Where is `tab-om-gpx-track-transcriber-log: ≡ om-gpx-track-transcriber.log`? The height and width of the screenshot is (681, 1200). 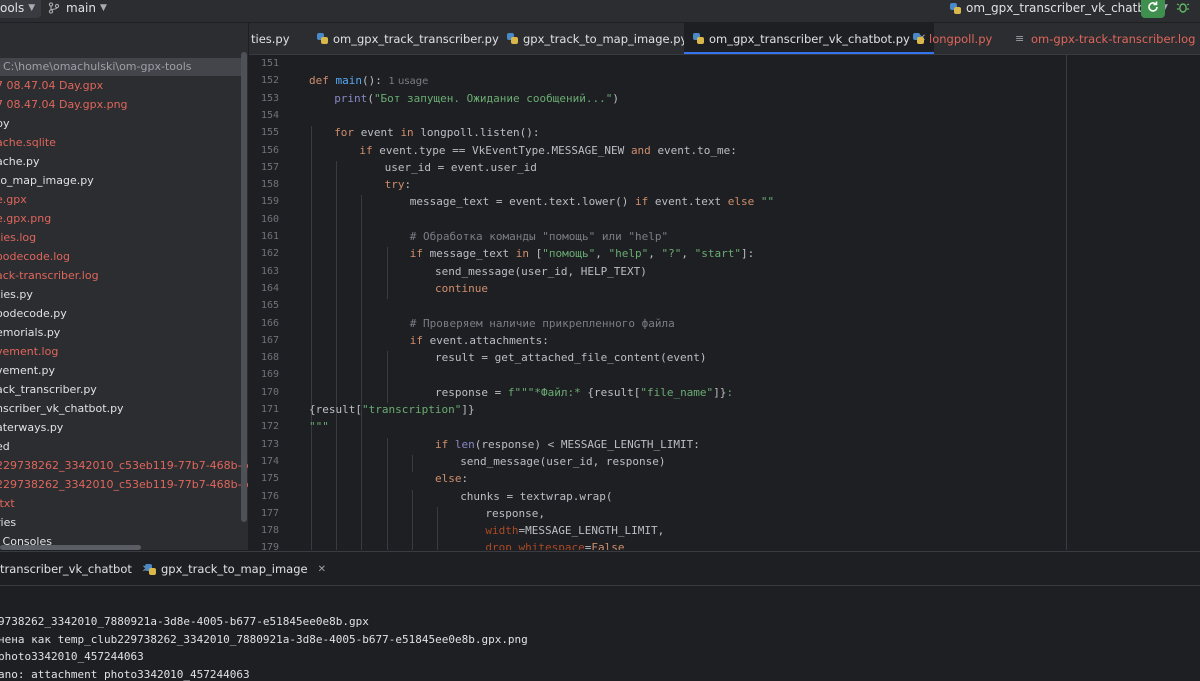
tab-om-gpx-track-transcriber-log: ≡ om-gpx-track-transcriber.log is located at coordinates (1105, 38).